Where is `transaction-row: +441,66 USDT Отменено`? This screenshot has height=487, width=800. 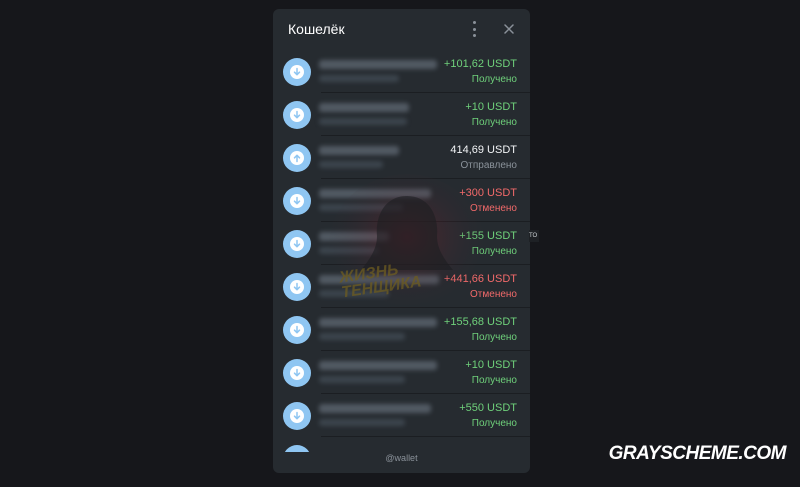 transaction-row: +441,66 USDT Отменено is located at coordinates (401, 286).